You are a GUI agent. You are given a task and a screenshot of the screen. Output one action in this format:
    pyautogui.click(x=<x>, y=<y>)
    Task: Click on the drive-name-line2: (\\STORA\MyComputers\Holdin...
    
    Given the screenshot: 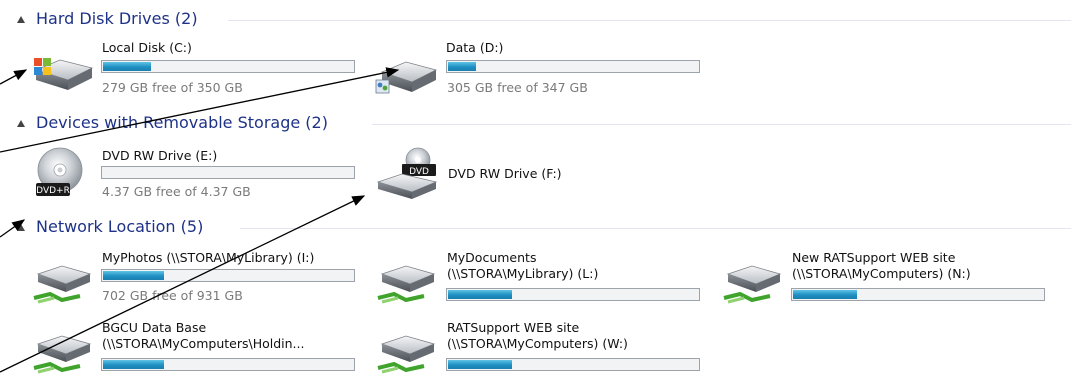 What is the action you would take?
    pyautogui.click(x=203, y=343)
    